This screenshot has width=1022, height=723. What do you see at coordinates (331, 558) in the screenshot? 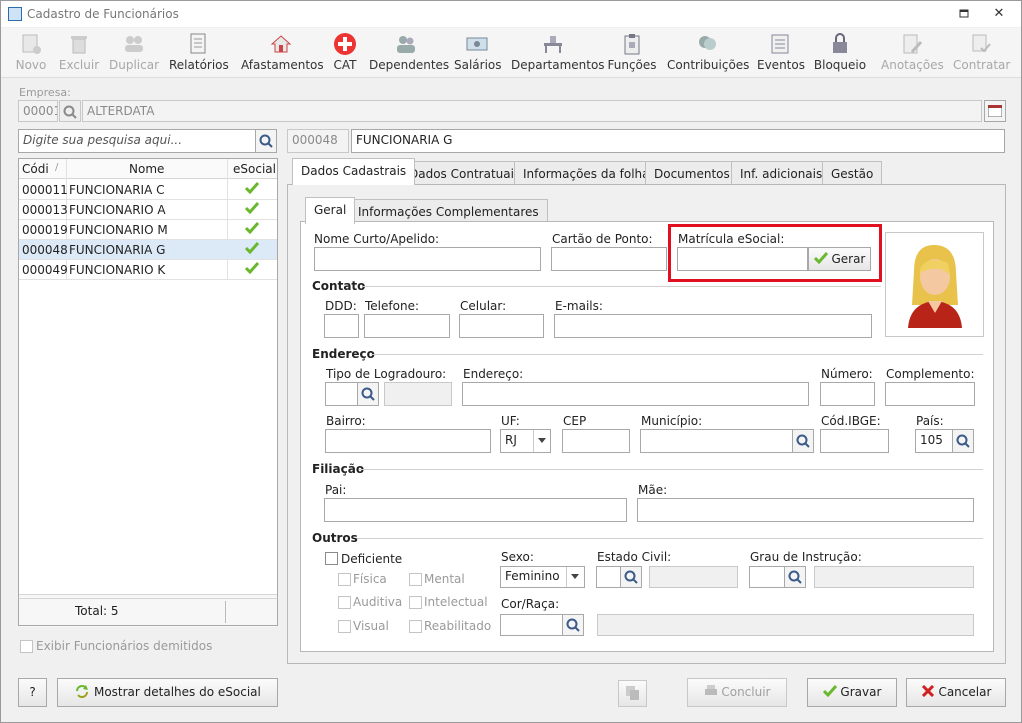
I see `deficiente-checkbox` at bounding box center [331, 558].